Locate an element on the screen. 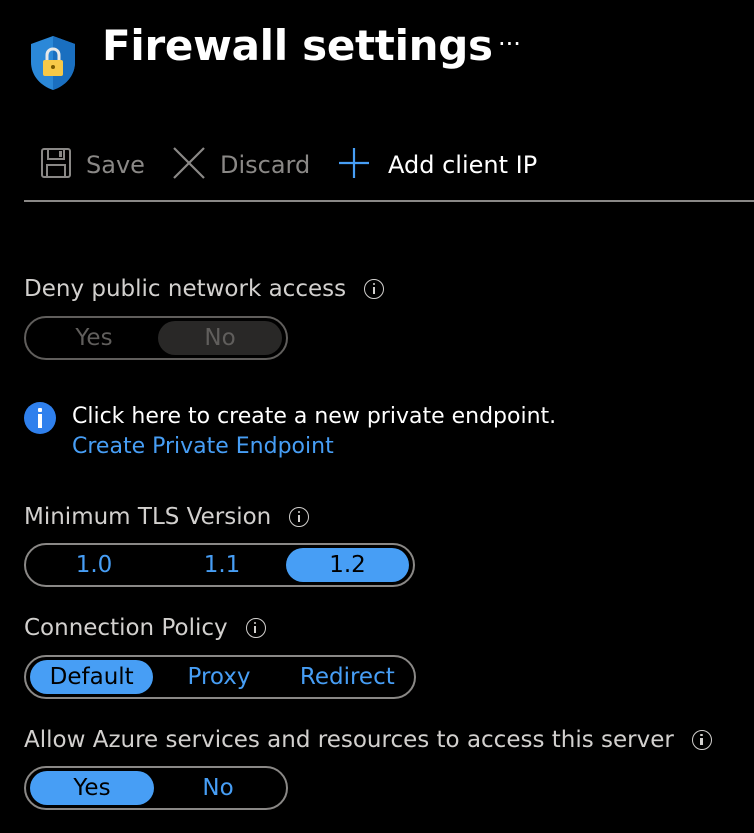 The image size is (754, 833). min-tls-toggle: 1.0 1.1 1.2 is located at coordinates (219, 565).